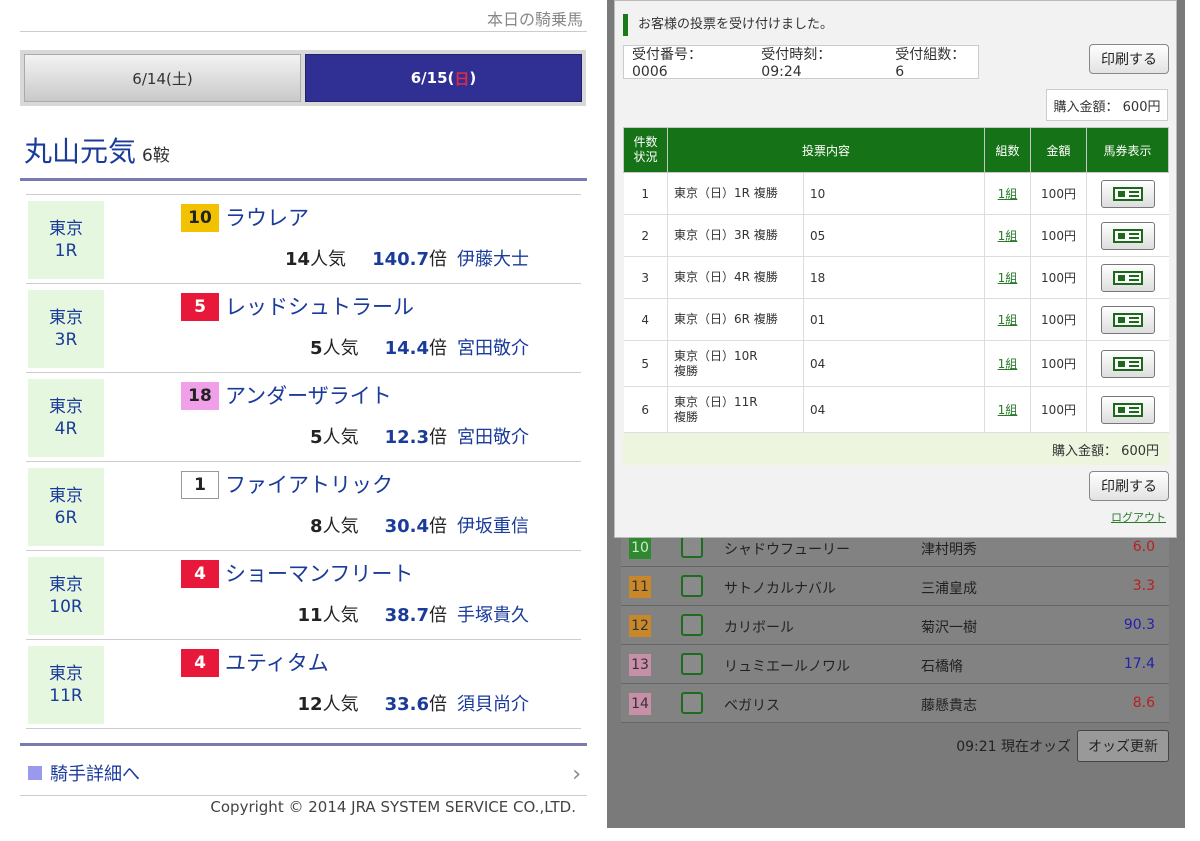  I want to click on jockey-name: 三浦皇成, so click(949, 589).